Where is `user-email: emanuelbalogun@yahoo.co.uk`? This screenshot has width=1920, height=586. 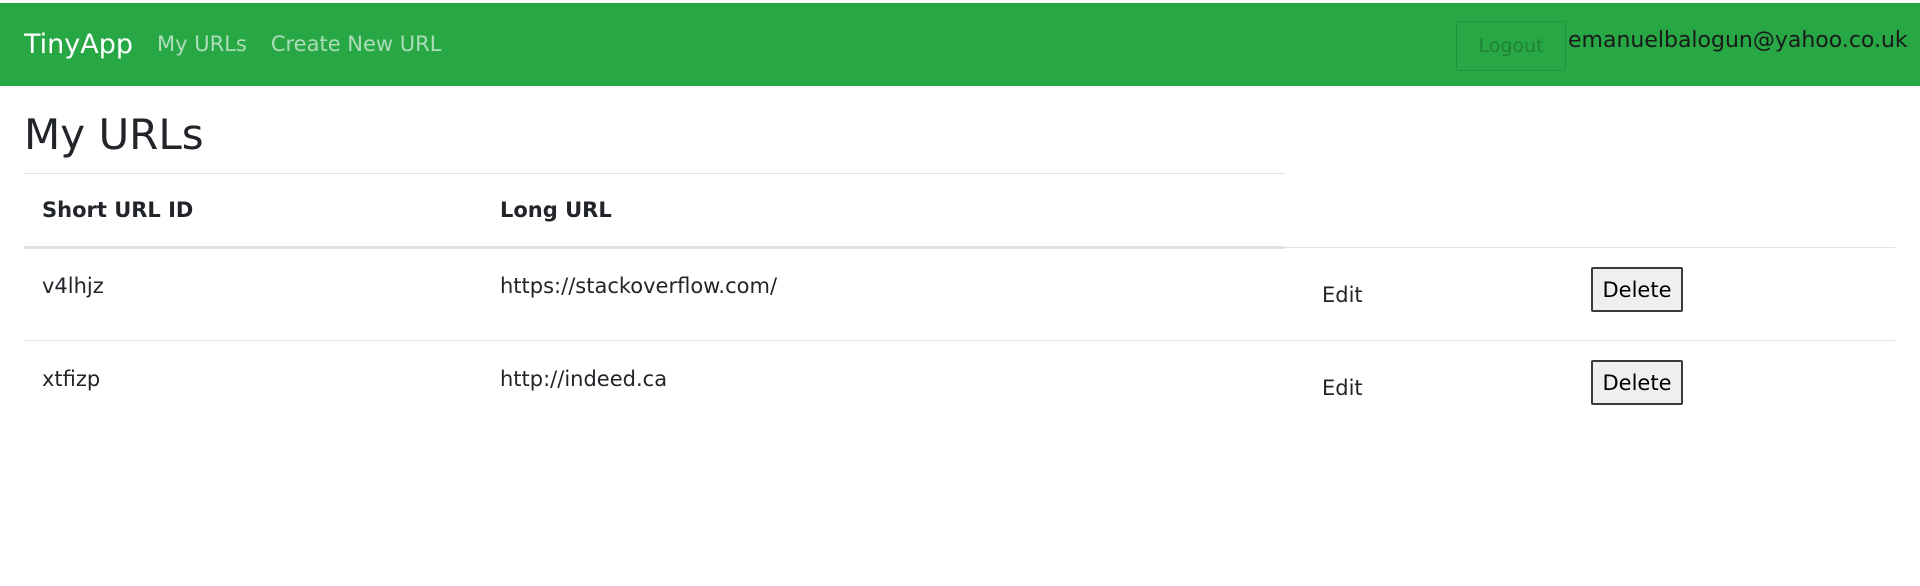
user-email: emanuelbalogun@yahoo.co.uk is located at coordinates (1738, 40).